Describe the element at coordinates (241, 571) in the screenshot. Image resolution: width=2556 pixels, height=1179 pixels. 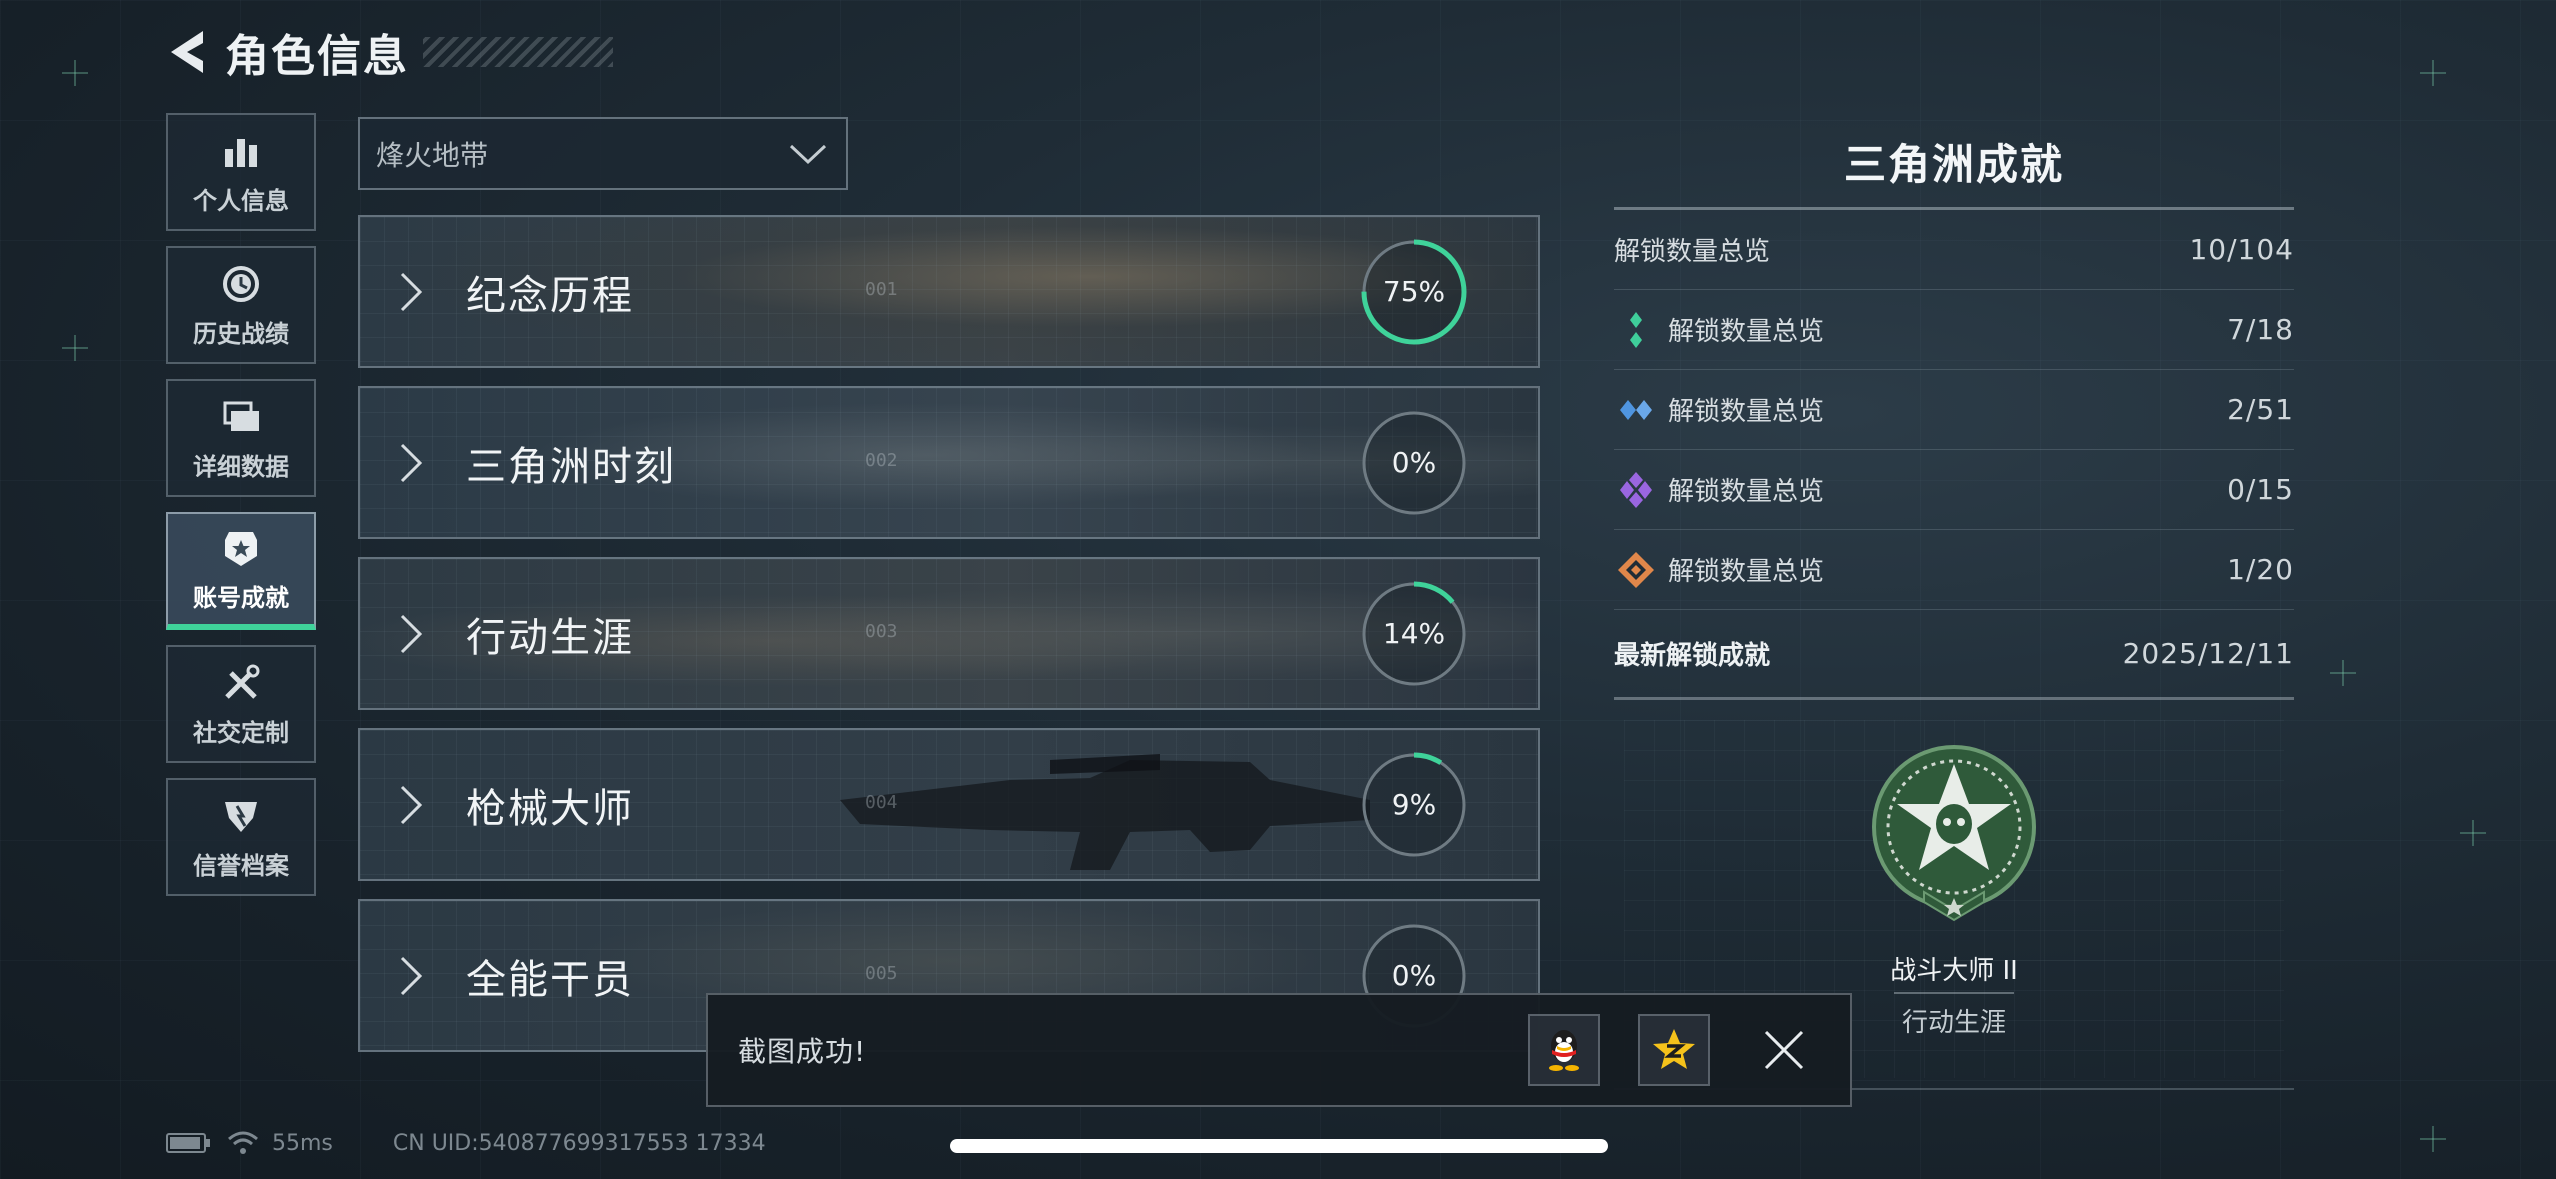
I see `sidebar-item-achievements: 账号成就` at that location.